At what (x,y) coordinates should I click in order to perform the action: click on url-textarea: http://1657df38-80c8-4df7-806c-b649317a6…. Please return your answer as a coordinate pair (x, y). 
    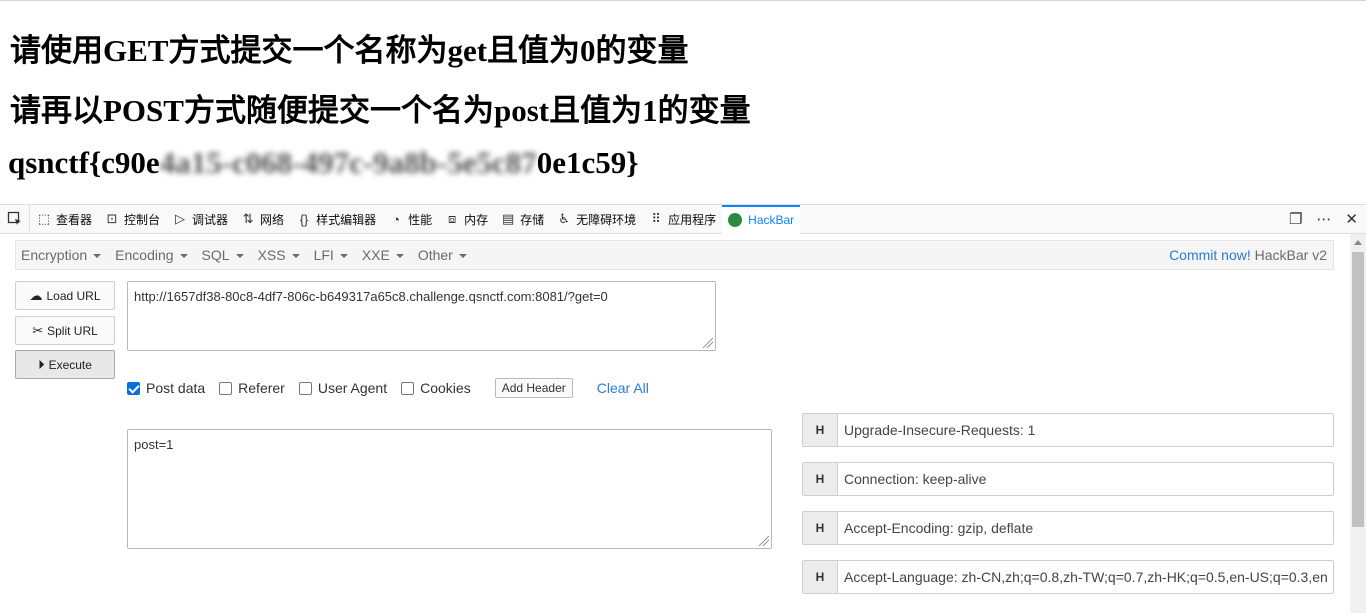
    Looking at the image, I should click on (421, 316).